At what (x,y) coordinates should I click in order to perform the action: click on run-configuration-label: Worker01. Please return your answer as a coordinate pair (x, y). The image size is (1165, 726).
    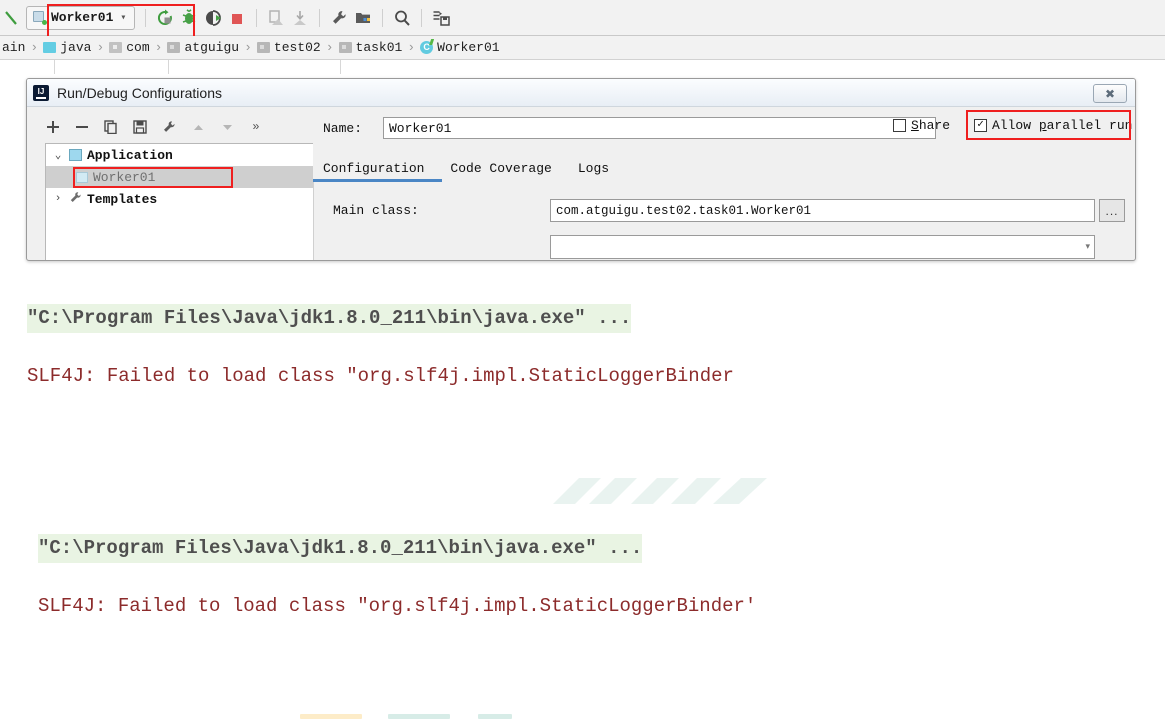
    Looking at the image, I should click on (82, 17).